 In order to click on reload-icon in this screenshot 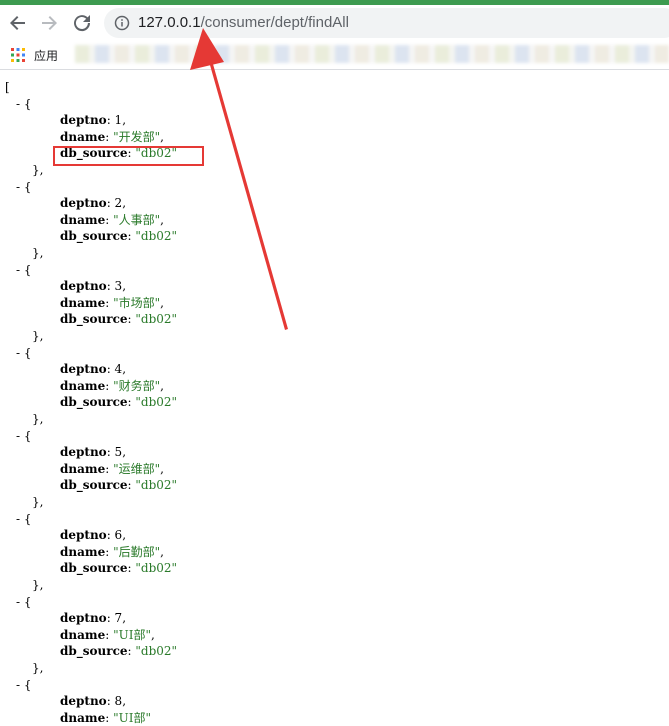, I will do `click(82, 23)`.